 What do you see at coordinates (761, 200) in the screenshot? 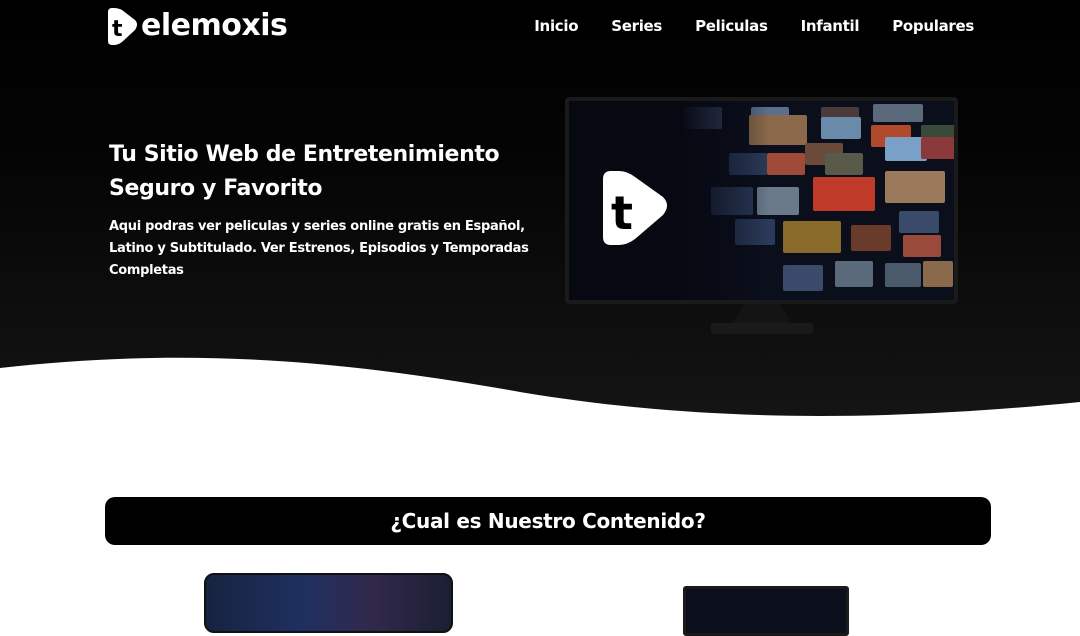
I see `tv-screen: t` at bounding box center [761, 200].